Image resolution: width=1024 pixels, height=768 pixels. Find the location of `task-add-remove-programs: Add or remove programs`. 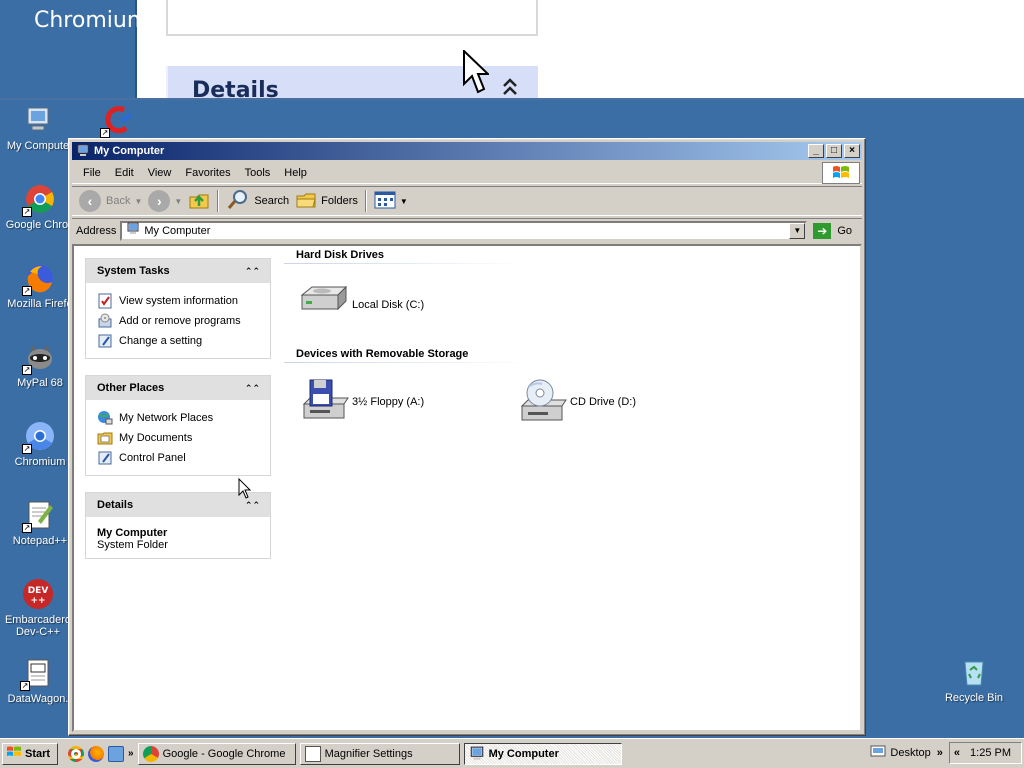

task-add-remove-programs: Add or remove programs is located at coordinates (178, 321).